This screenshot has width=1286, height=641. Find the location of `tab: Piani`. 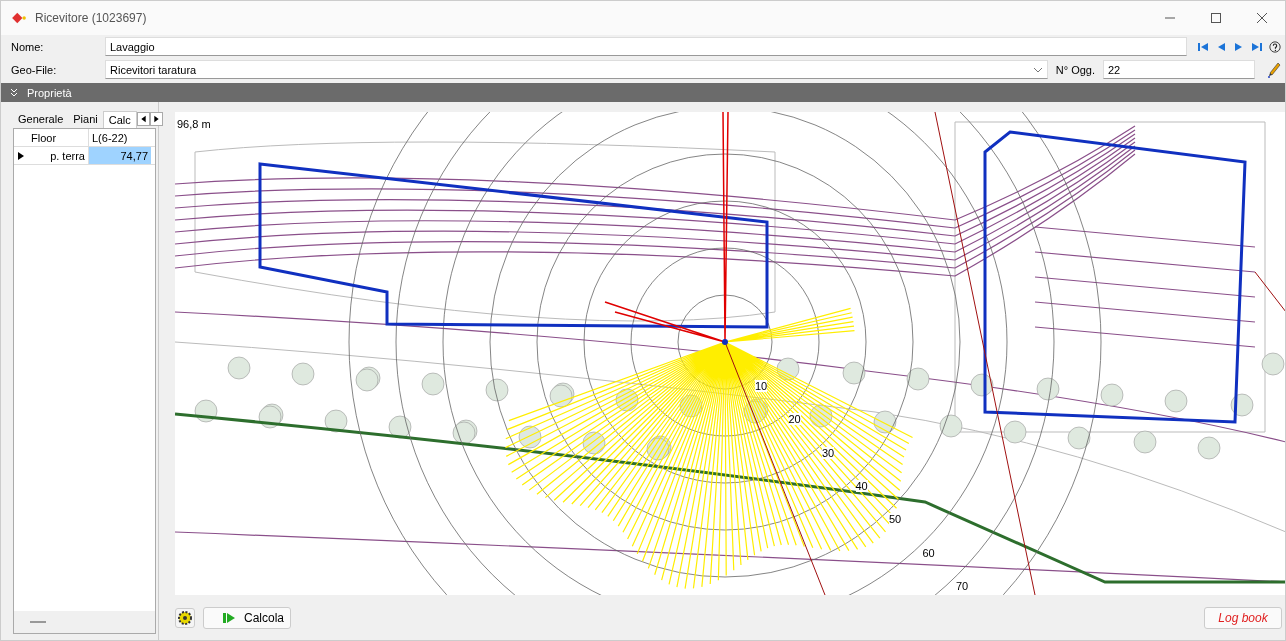

tab: Piani is located at coordinates (85, 119).